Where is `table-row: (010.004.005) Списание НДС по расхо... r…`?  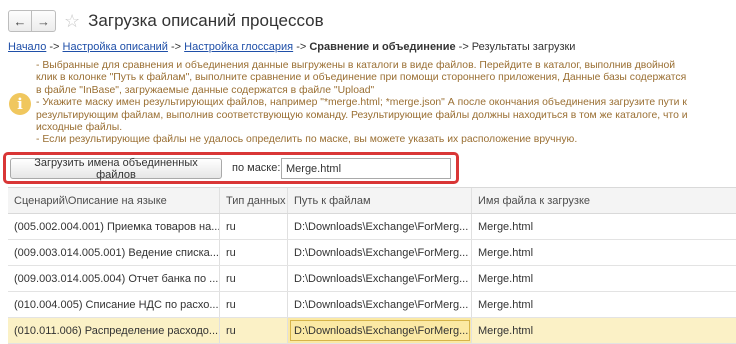
table-row: (010.004.005) Списание НДС по расхо... r… is located at coordinates (372, 305).